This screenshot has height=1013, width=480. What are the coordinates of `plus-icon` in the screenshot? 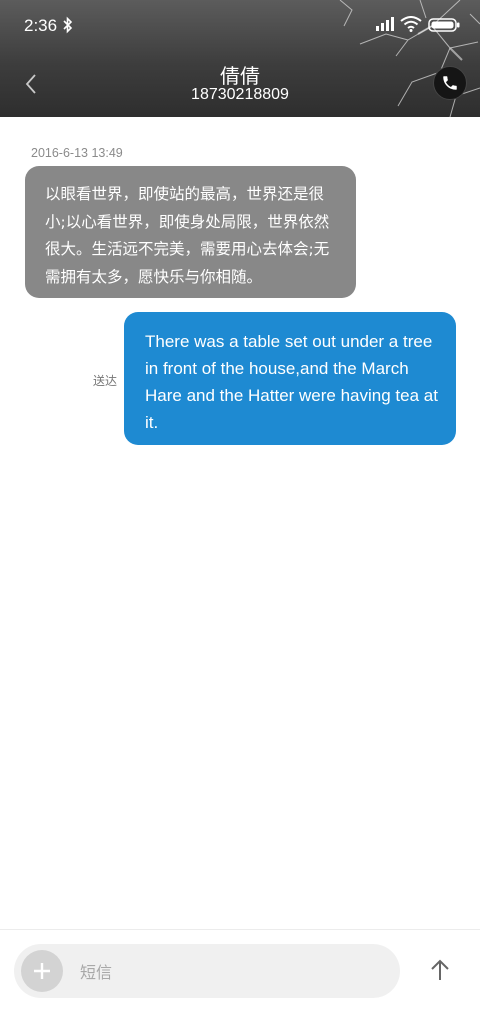 It's located at (42, 971).